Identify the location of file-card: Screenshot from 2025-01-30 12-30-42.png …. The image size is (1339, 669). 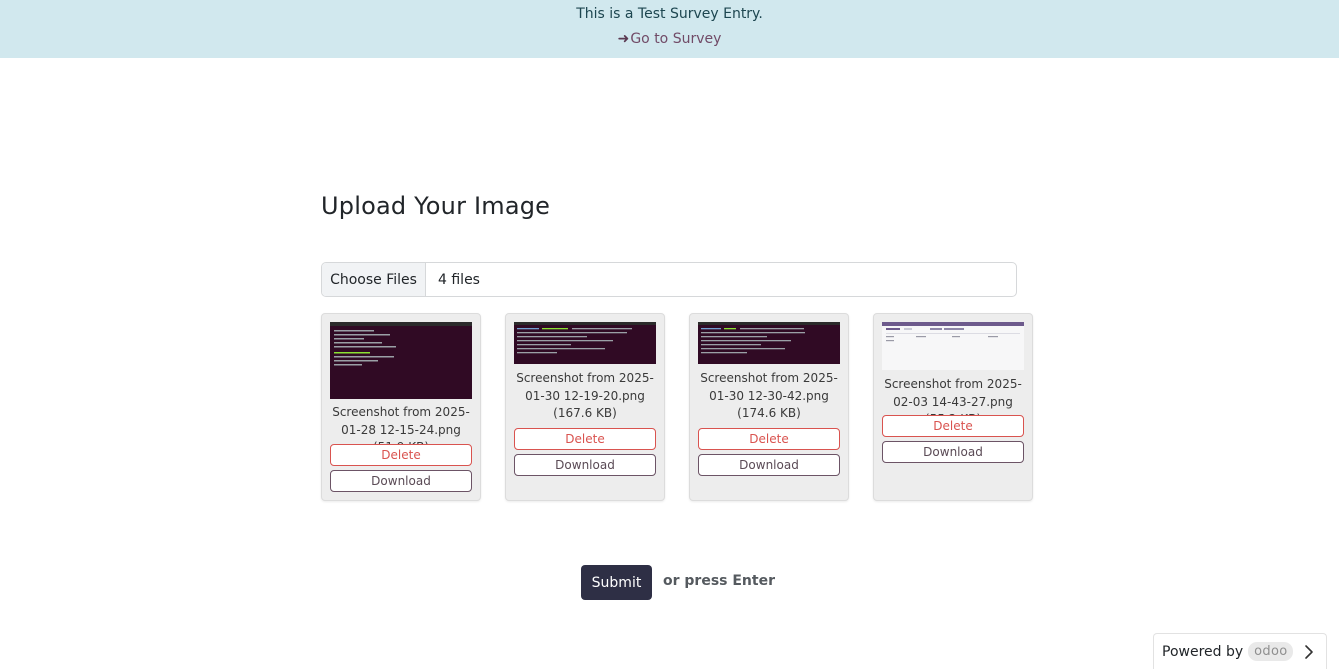
(769, 407).